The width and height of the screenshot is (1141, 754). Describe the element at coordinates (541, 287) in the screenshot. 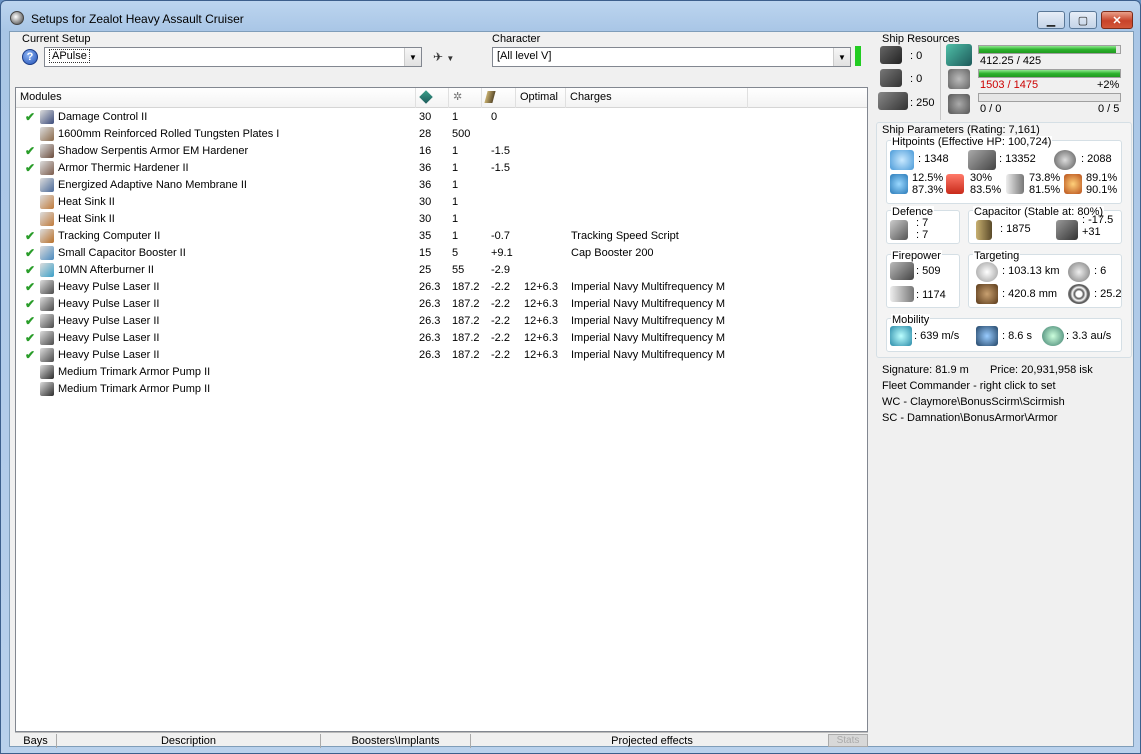

I see `module-optimal: 12+6.3` at that location.